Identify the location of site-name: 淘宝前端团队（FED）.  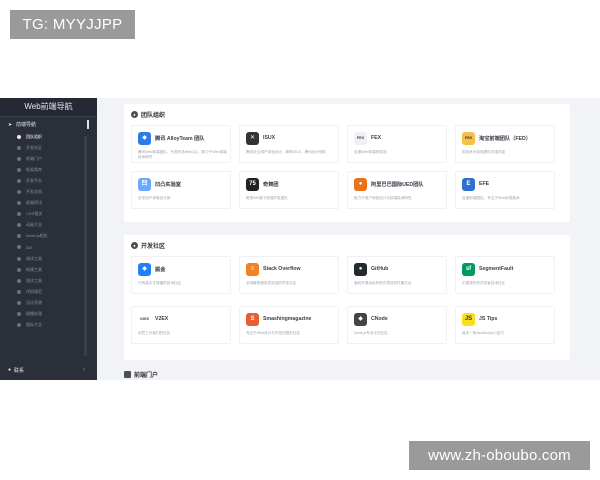
(505, 139).